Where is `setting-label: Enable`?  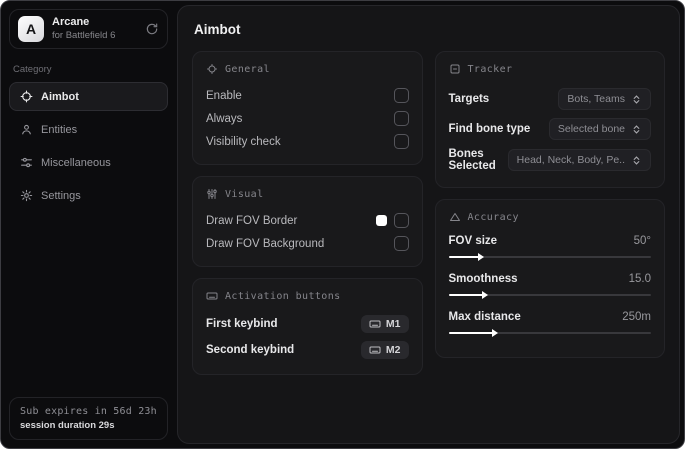 setting-label: Enable is located at coordinates (224, 95).